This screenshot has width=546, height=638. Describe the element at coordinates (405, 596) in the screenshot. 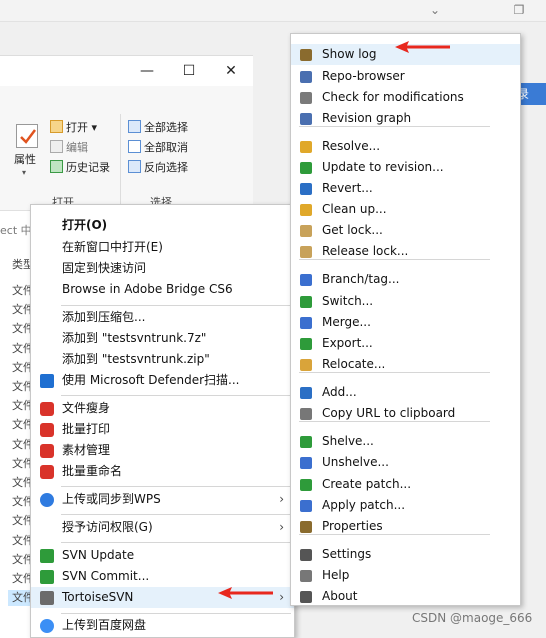

I see `svn-menu-item: About` at that location.